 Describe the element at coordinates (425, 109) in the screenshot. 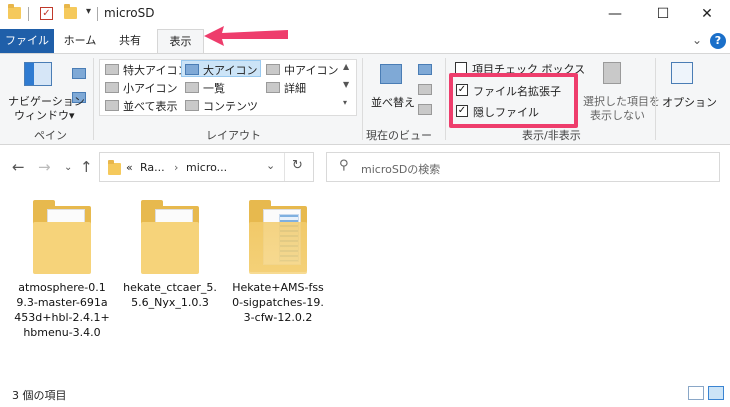

I see `size-columns-icon` at that location.